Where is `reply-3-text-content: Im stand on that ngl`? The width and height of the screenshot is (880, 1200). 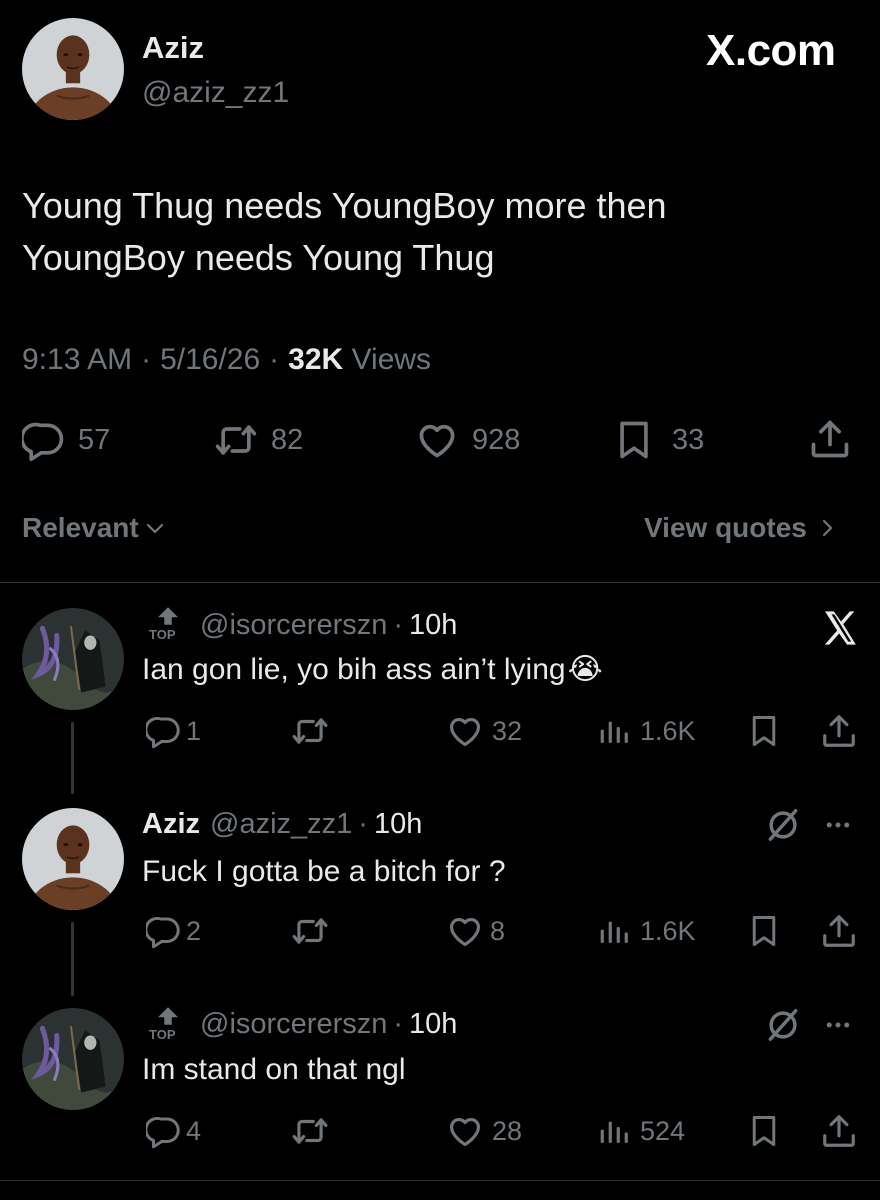
reply-3-text-content: Im stand on that ngl is located at coordinates (274, 1069).